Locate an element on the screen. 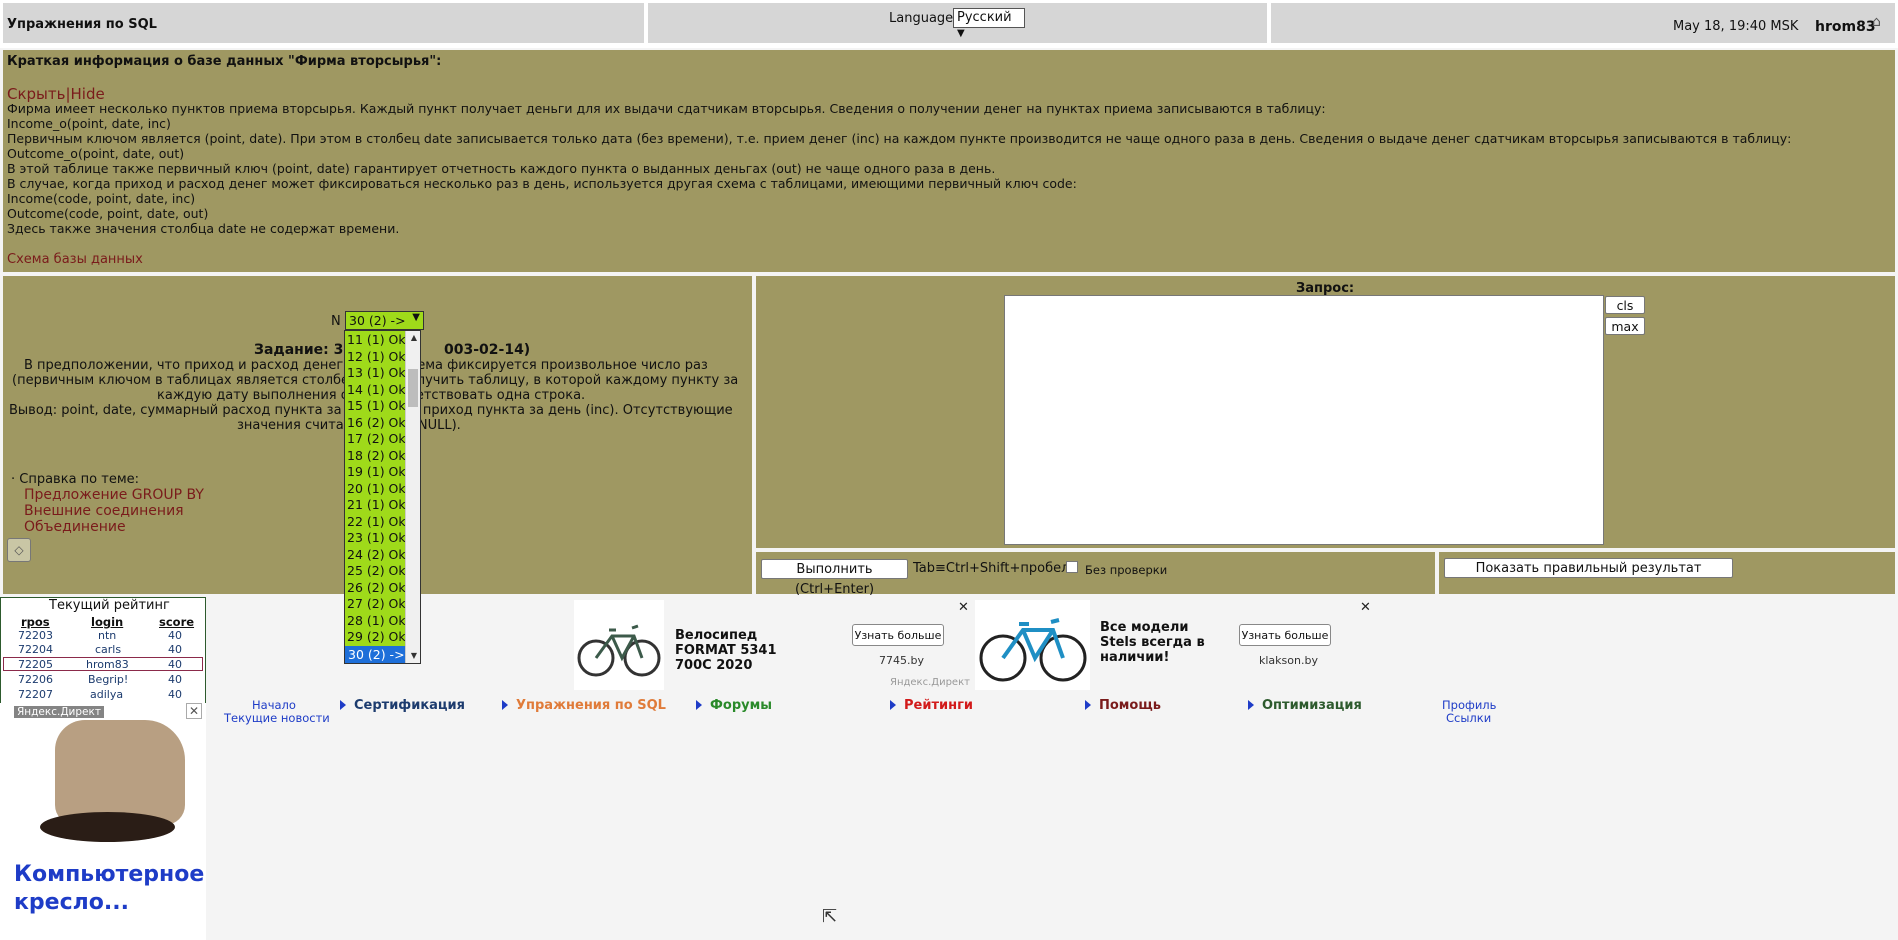 This screenshot has width=1898, height=940. rating-login: ntn is located at coordinates (107, 635).